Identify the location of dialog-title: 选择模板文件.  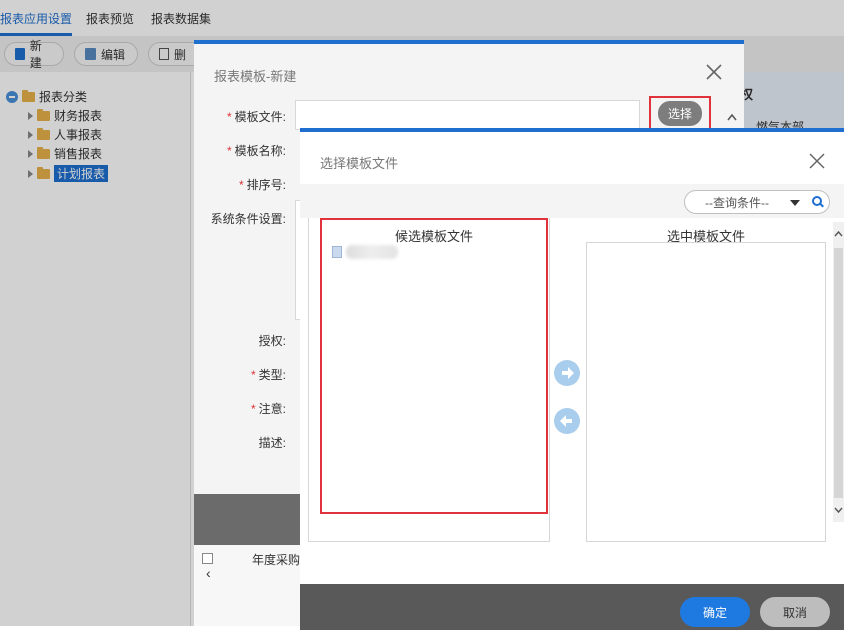
(359, 163).